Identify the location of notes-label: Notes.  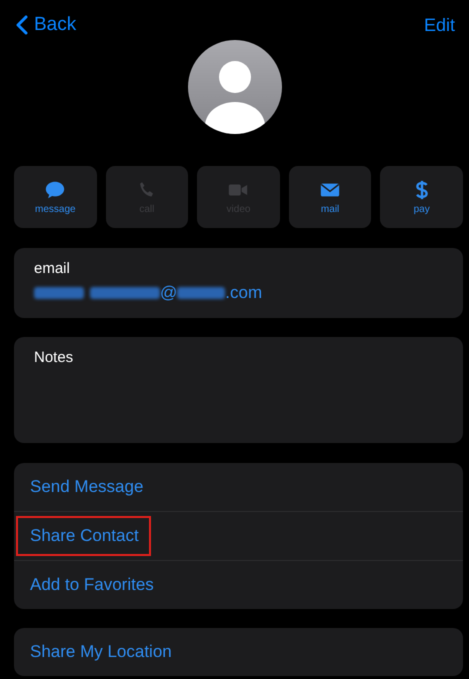
(54, 357).